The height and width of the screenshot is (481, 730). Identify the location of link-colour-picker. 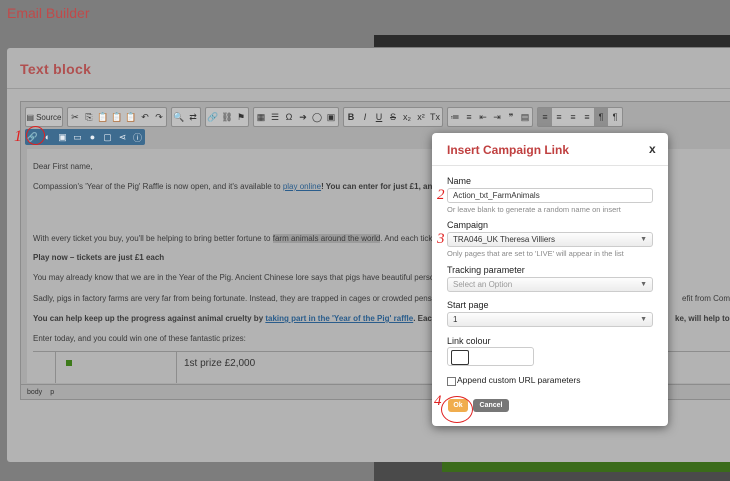
(490, 356).